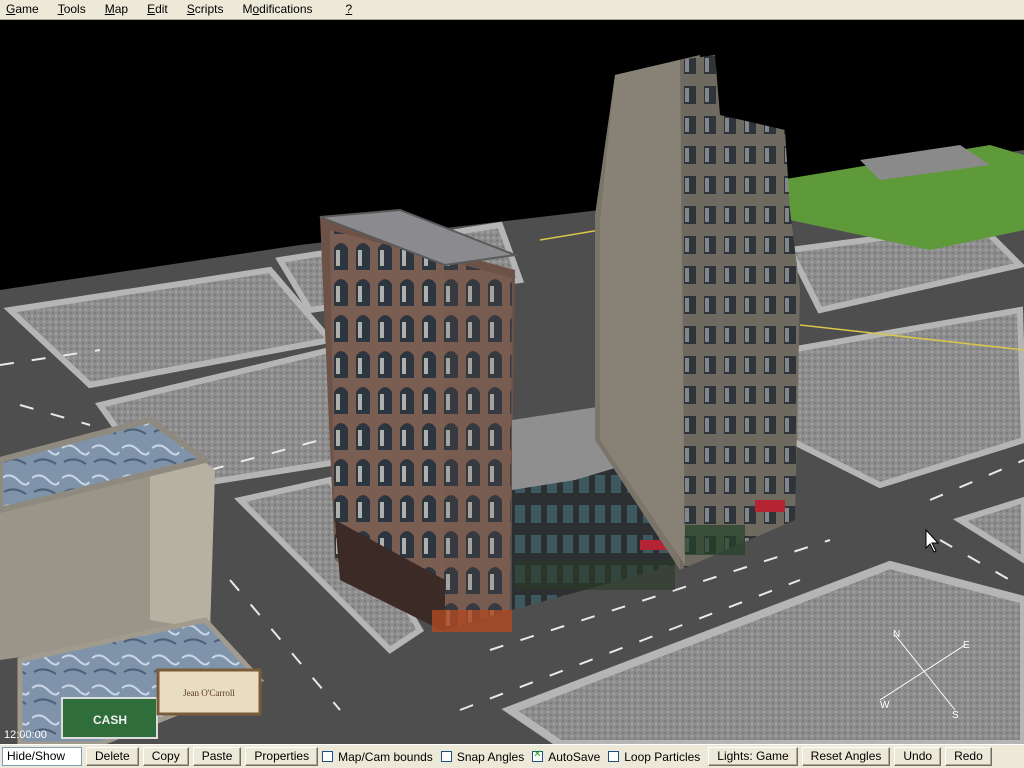  What do you see at coordinates (282, 756) in the screenshot?
I see `properties-button: Properties` at bounding box center [282, 756].